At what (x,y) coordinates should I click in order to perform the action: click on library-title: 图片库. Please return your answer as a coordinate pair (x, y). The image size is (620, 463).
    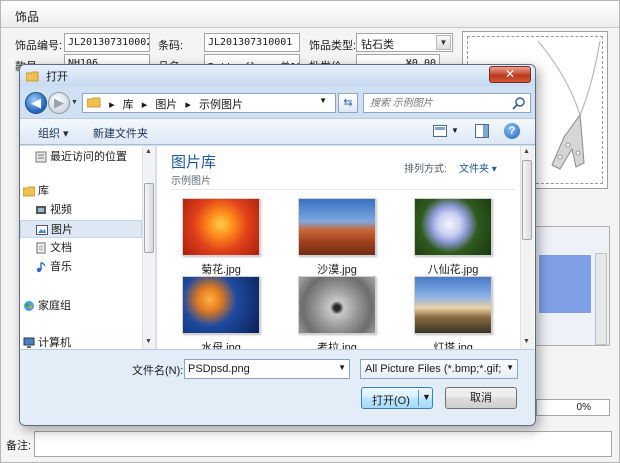
    Looking at the image, I should click on (194, 162).